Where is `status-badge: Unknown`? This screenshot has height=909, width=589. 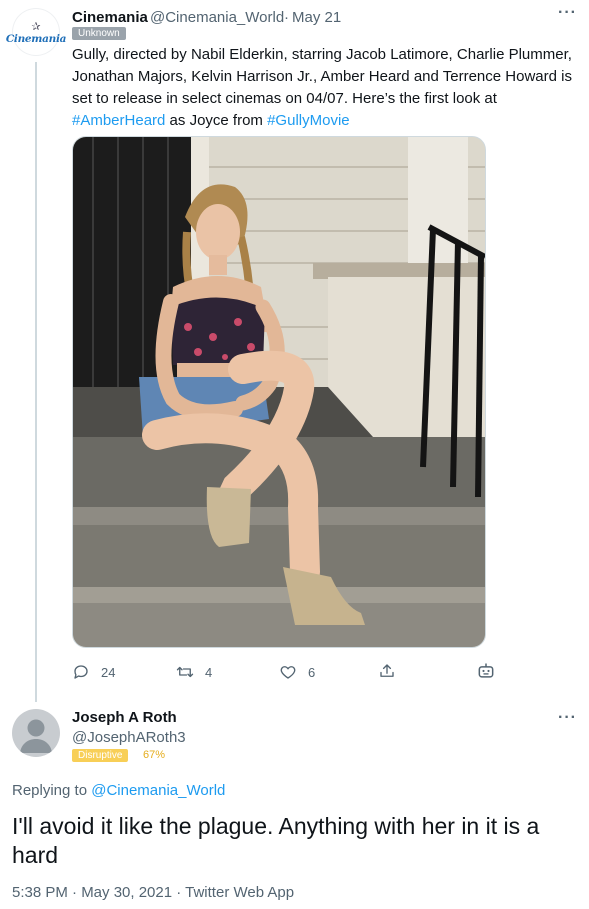
status-badge: Unknown is located at coordinates (99, 33).